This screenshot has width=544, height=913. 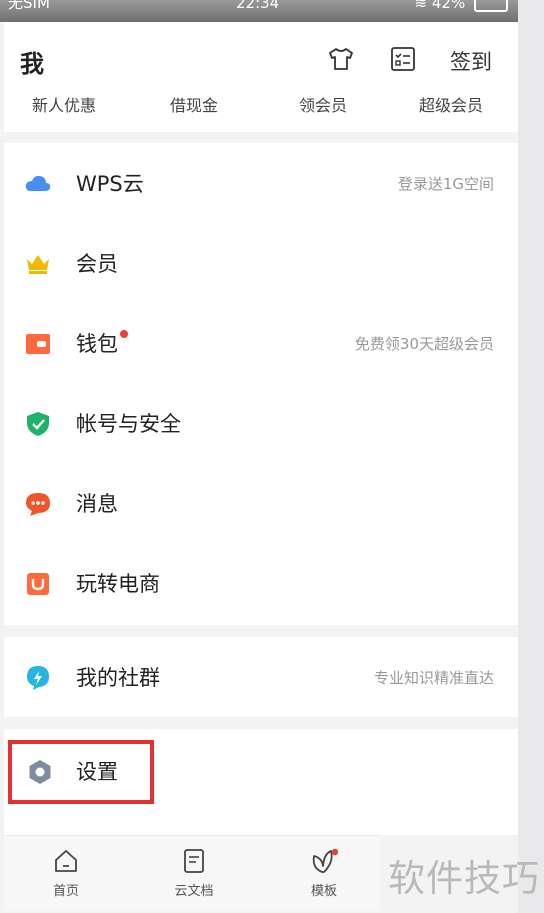 I want to click on menu-item-ecommerce: 玩转电商, so click(x=261, y=583).